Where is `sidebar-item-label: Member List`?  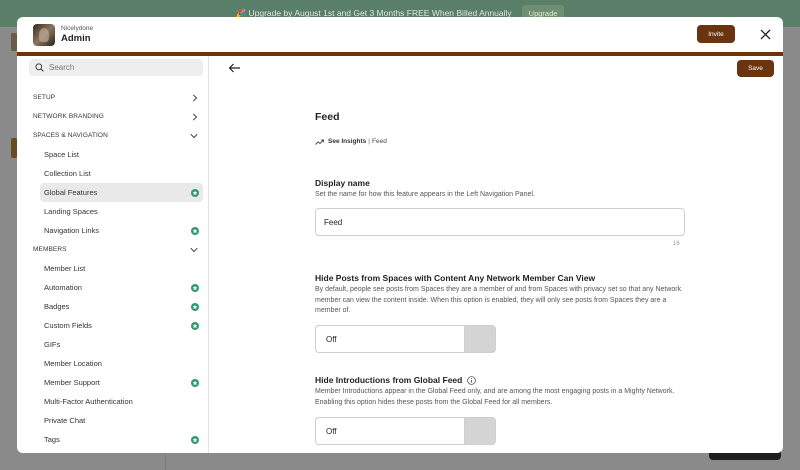 sidebar-item-label: Member List is located at coordinates (65, 268).